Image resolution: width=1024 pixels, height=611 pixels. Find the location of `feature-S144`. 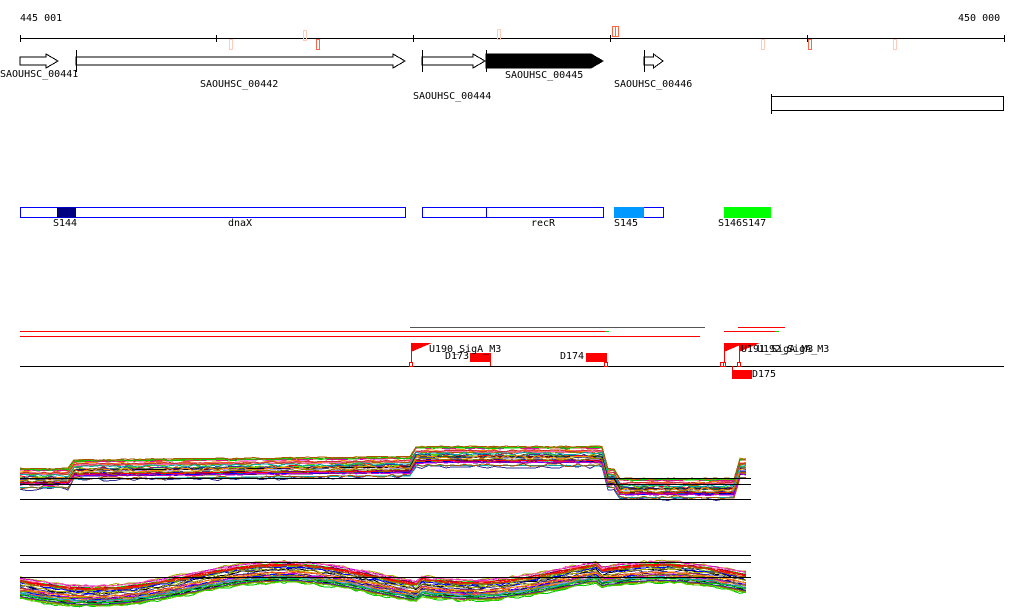

feature-S144 is located at coordinates (66, 212).